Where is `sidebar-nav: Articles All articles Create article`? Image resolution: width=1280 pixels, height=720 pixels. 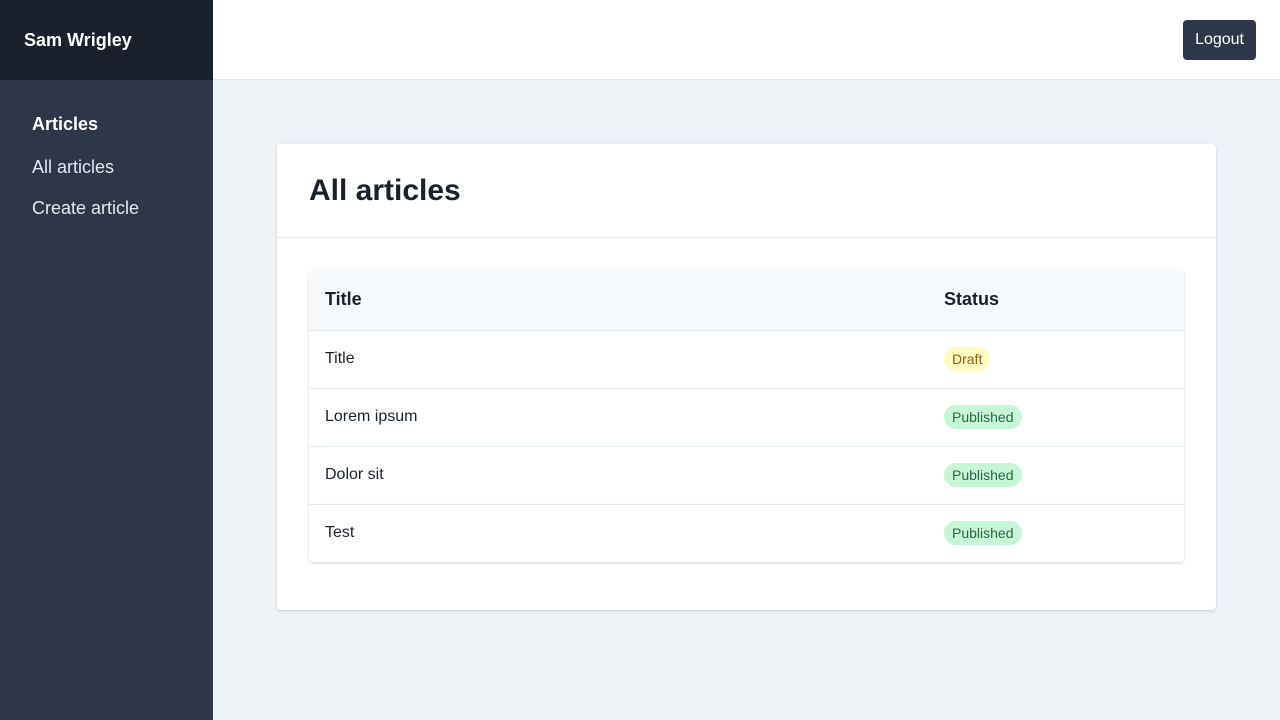
sidebar-nav: Articles All articles Create article is located at coordinates (106, 149).